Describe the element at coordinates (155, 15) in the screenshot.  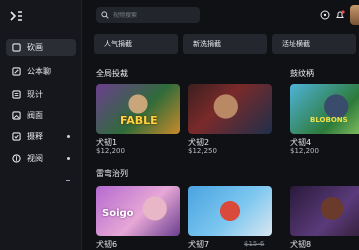
I see `search-input` at that location.